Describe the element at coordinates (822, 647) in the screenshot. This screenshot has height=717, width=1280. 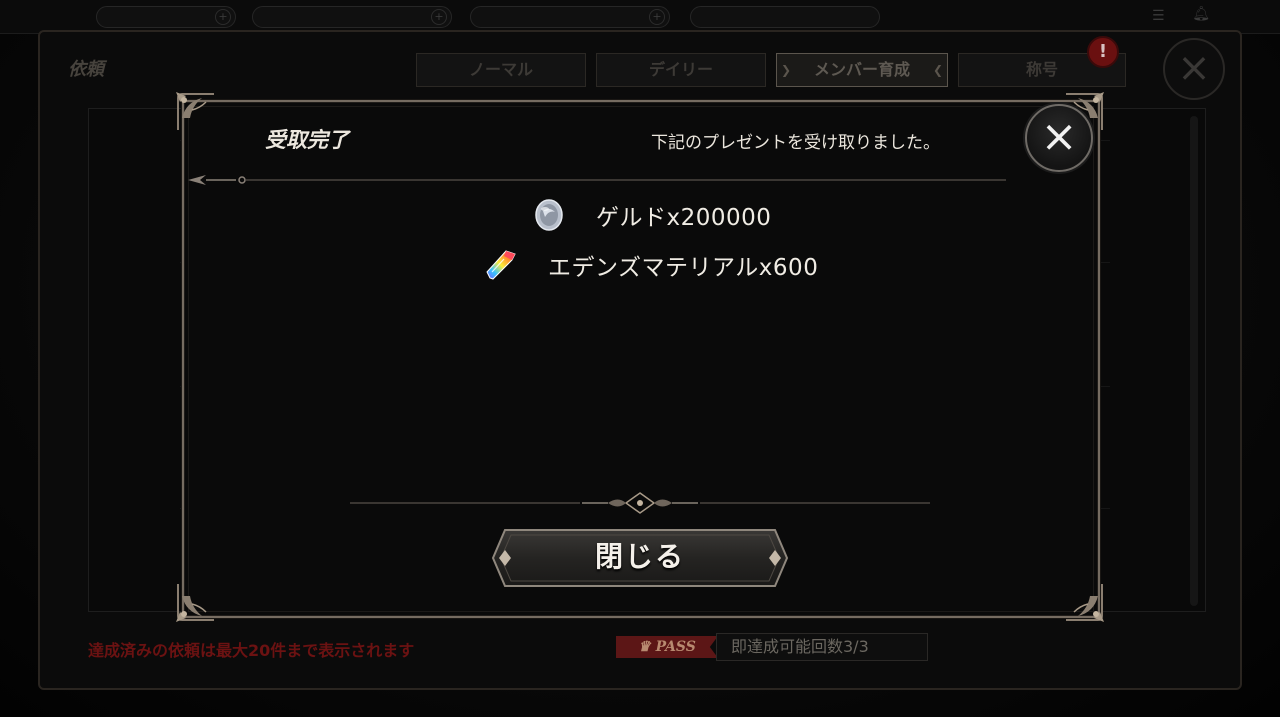
I see `instant-complete-count: 即達成可能回数3/3` at that location.